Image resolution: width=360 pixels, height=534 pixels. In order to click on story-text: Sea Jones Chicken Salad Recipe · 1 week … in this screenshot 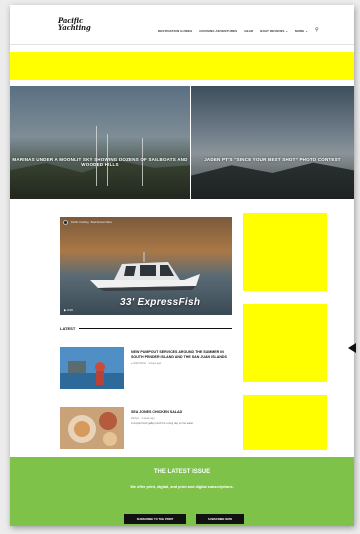, I will do `click(181, 417)`.